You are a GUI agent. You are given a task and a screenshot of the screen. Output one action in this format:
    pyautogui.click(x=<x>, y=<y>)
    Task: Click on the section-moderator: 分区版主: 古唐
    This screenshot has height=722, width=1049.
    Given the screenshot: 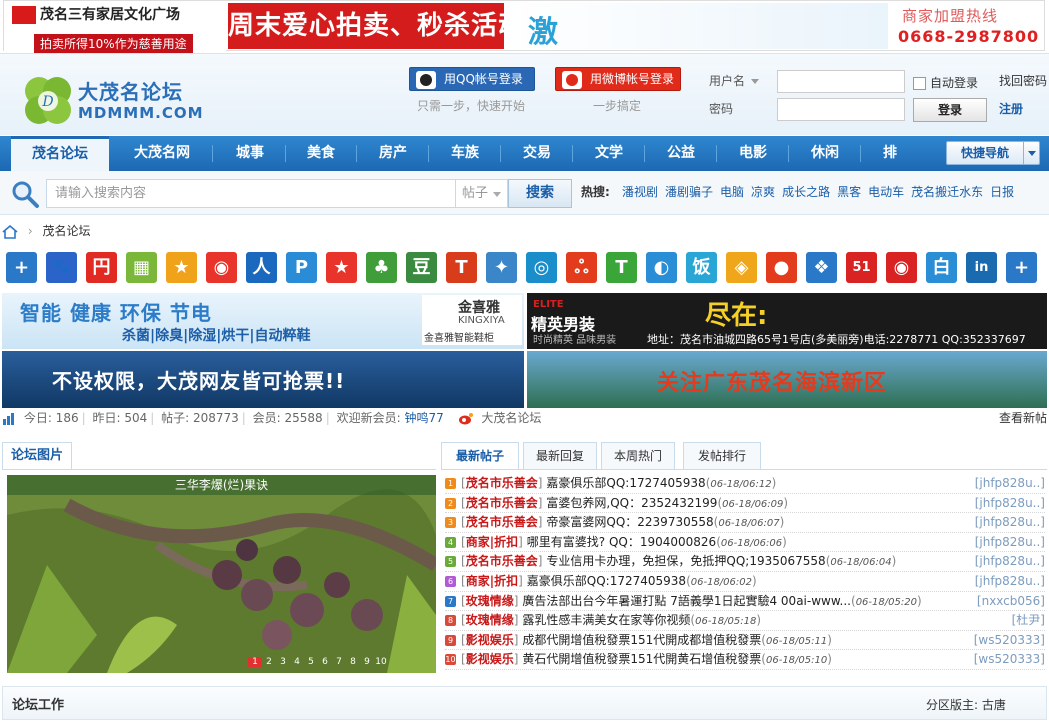 What is the action you would take?
    pyautogui.click(x=966, y=704)
    